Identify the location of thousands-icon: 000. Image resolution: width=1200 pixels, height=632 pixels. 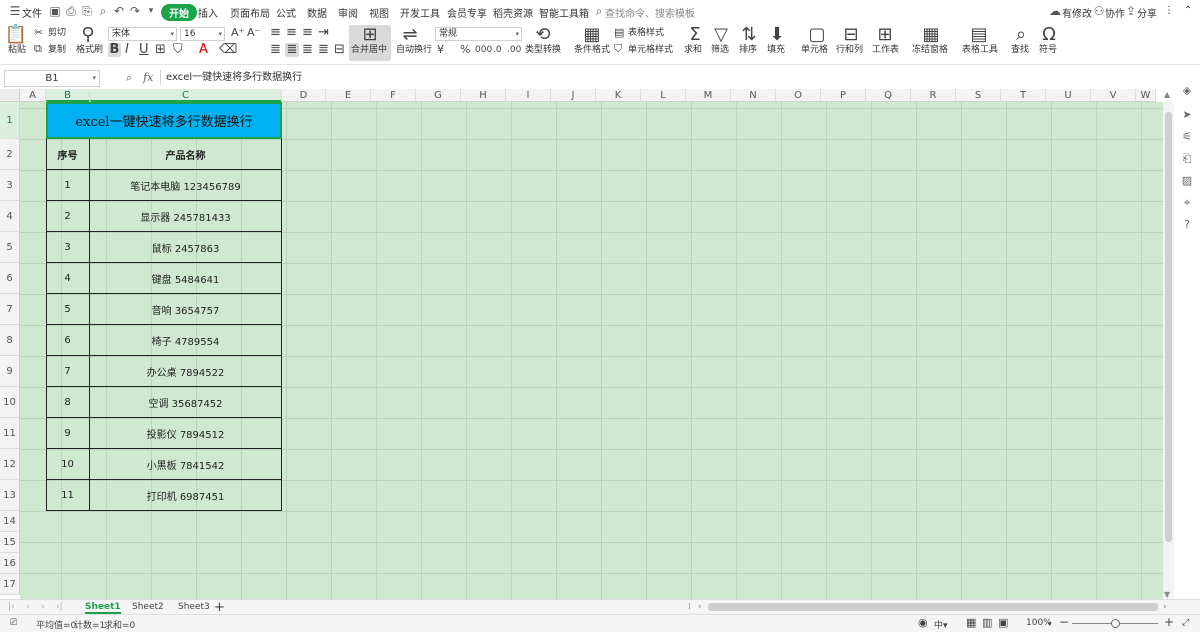
(483, 50).